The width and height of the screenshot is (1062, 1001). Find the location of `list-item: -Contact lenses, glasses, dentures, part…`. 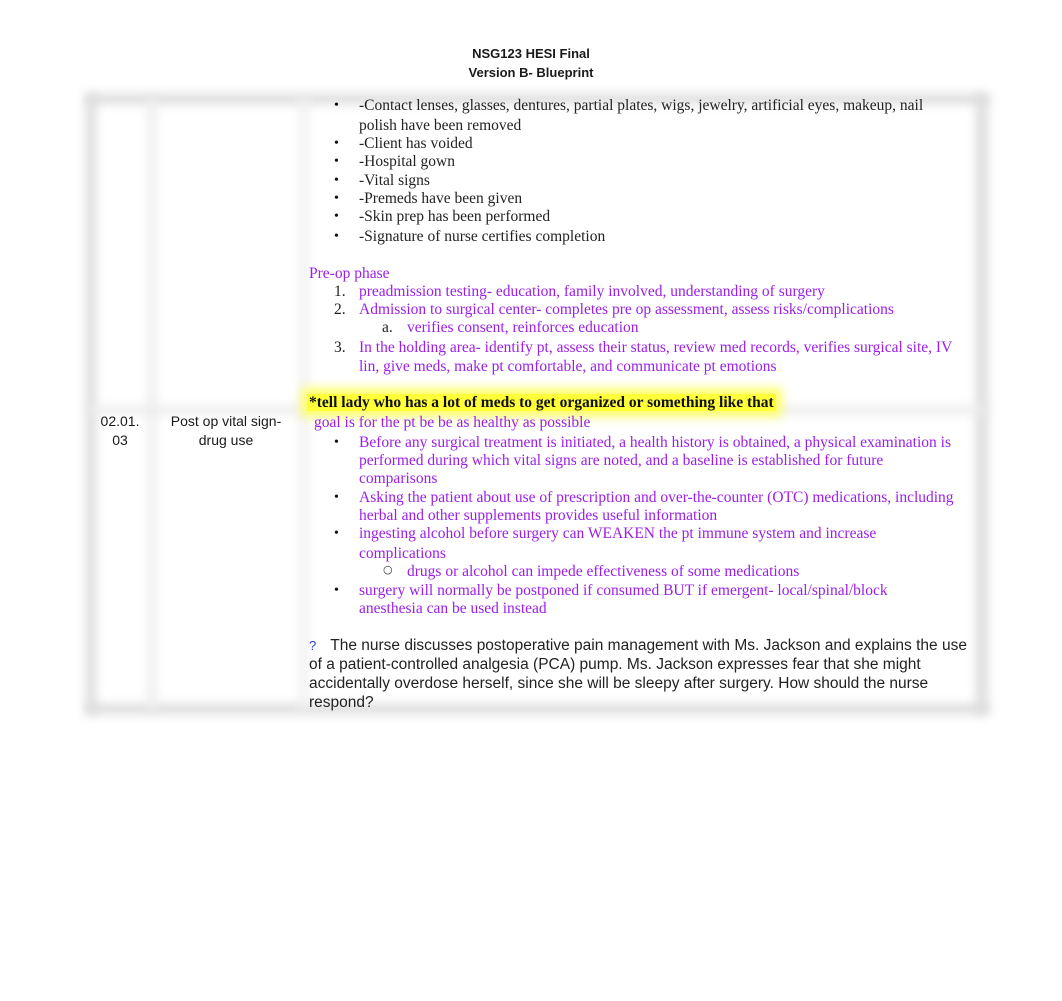

list-item: -Contact lenses, glasses, dentures, part… is located at coordinates (628, 106).